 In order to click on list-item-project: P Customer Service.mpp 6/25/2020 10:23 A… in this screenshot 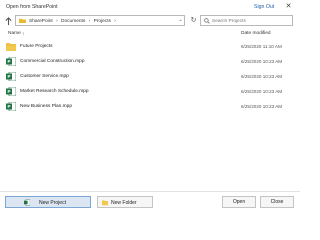, I will do `click(150, 76)`.